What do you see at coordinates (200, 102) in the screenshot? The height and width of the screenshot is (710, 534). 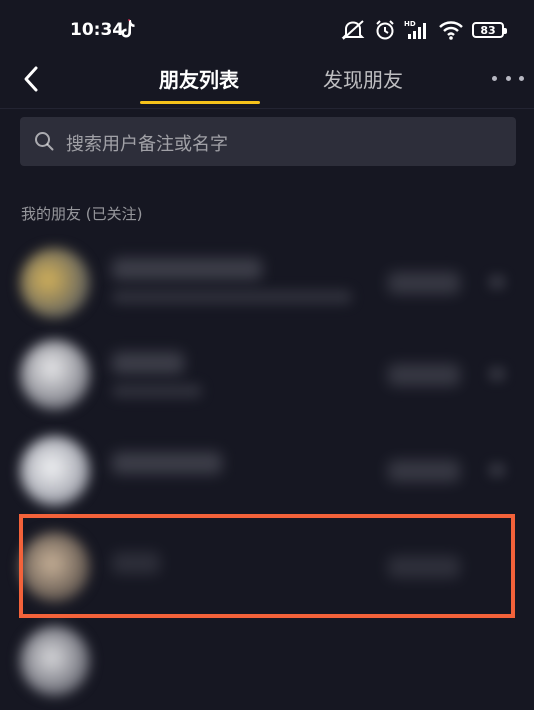 I see `active-tab-indicator` at bounding box center [200, 102].